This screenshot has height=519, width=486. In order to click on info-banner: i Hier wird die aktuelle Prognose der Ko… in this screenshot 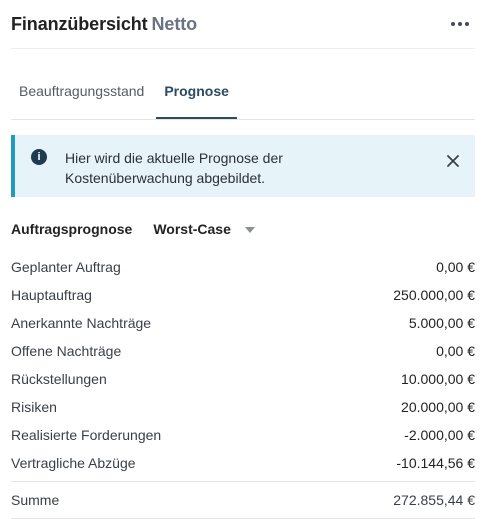, I will do `click(243, 166)`.